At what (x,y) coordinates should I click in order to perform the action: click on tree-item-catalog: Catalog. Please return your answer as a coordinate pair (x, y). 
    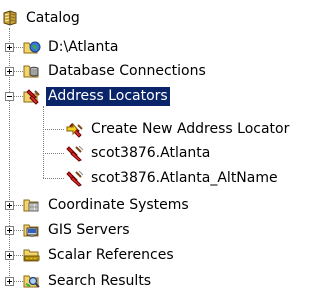
    Looking at the image, I should click on (41, 18).